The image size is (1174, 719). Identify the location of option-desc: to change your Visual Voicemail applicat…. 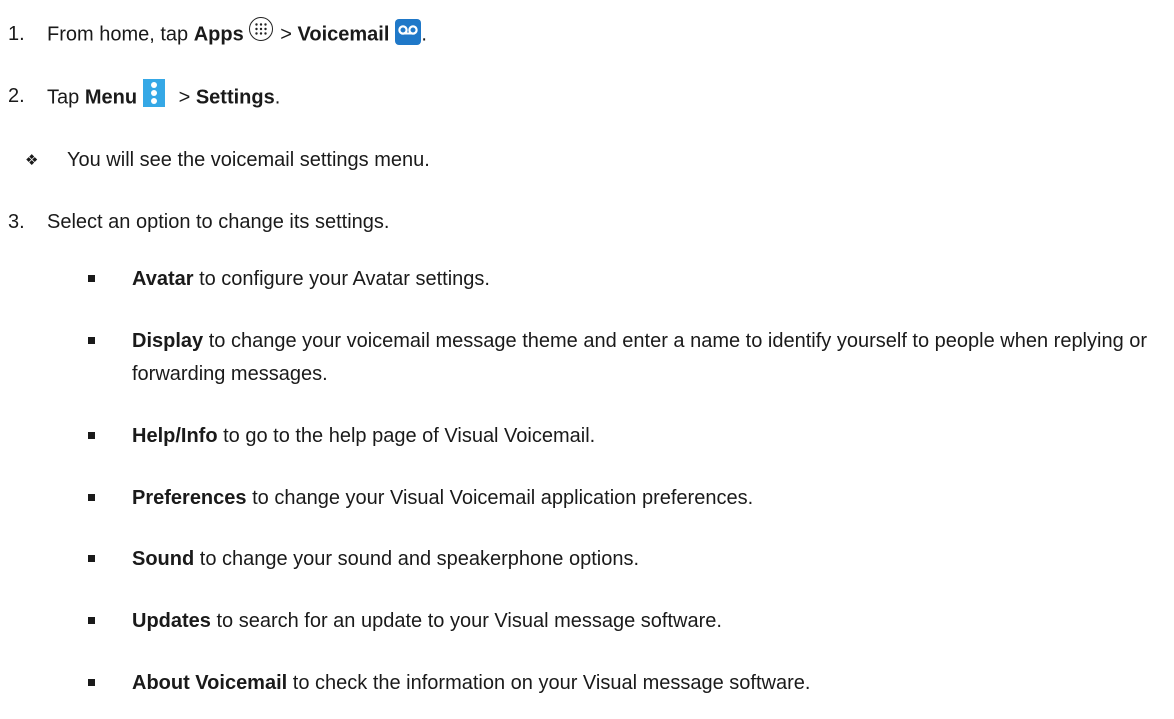
(500, 498).